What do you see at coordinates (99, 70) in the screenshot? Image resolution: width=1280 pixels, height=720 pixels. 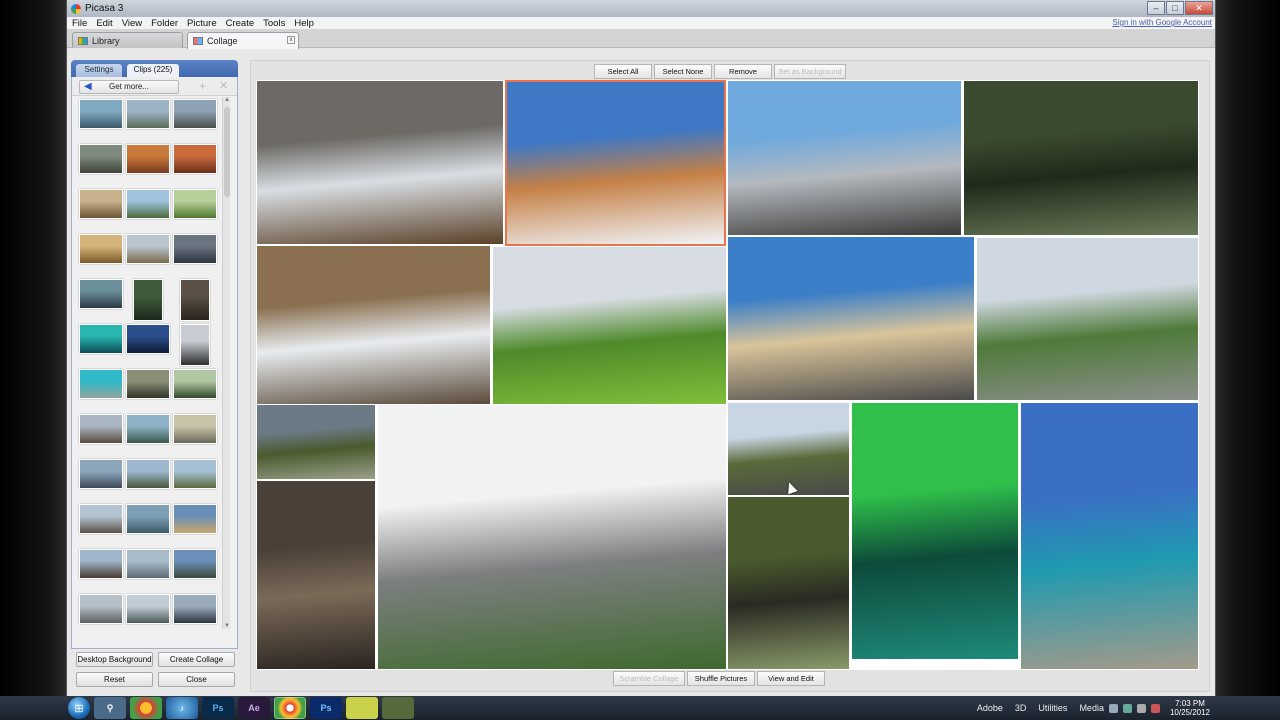 I see `tab-settings: Settings` at bounding box center [99, 70].